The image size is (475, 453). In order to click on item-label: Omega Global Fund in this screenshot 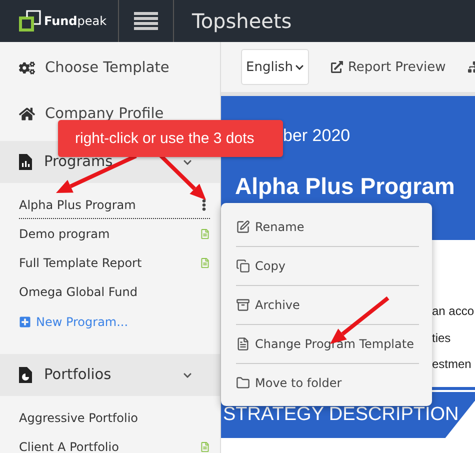, I will do `click(78, 292)`.